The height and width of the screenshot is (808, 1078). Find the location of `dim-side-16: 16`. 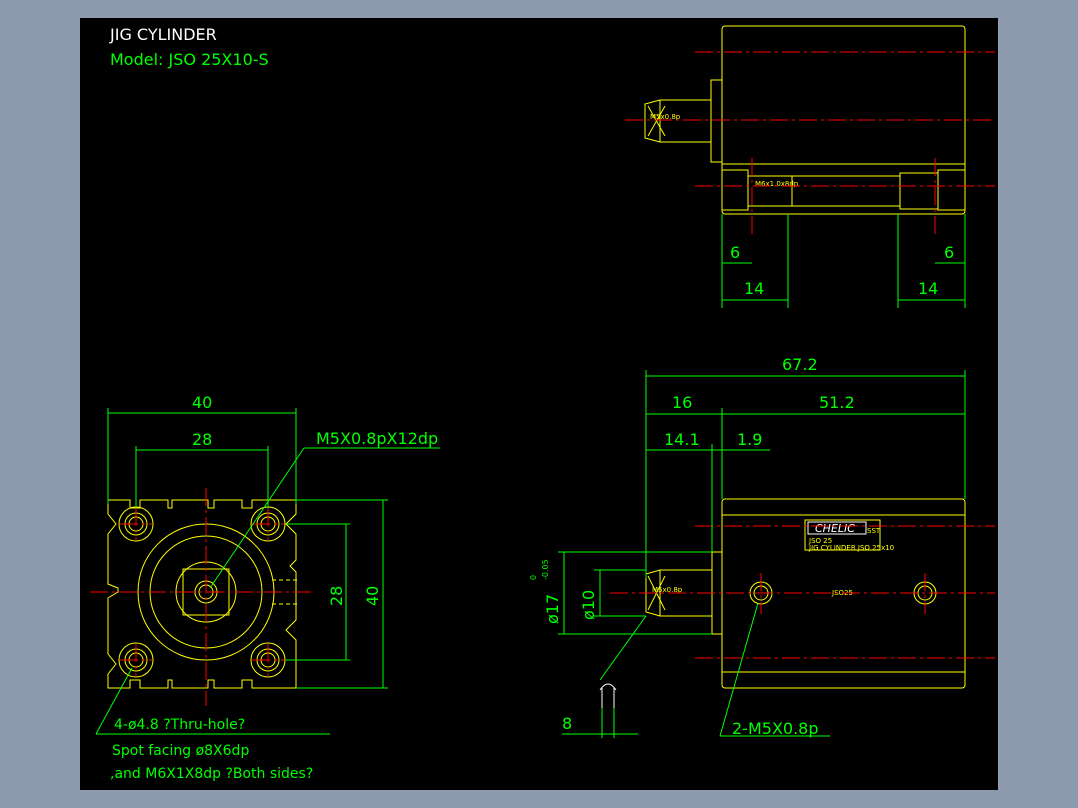

dim-side-16: 16 is located at coordinates (682, 402).